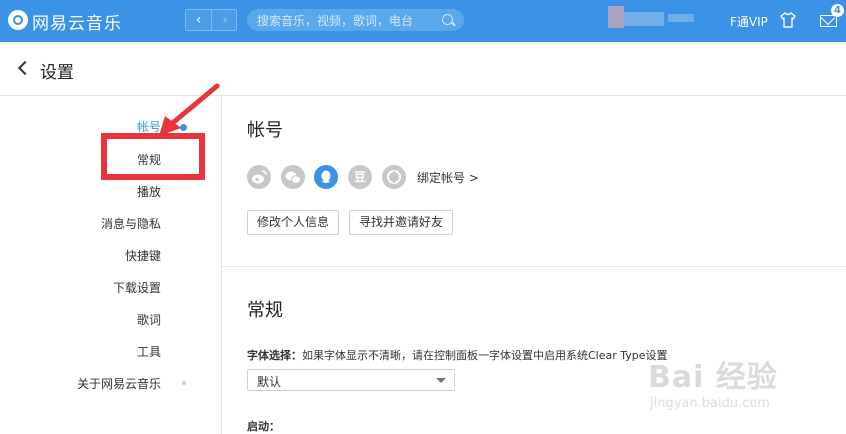 The width and height of the screenshot is (846, 434). Describe the element at coordinates (77, 21) in the screenshot. I see `brand-name: 网易云音乐` at that location.